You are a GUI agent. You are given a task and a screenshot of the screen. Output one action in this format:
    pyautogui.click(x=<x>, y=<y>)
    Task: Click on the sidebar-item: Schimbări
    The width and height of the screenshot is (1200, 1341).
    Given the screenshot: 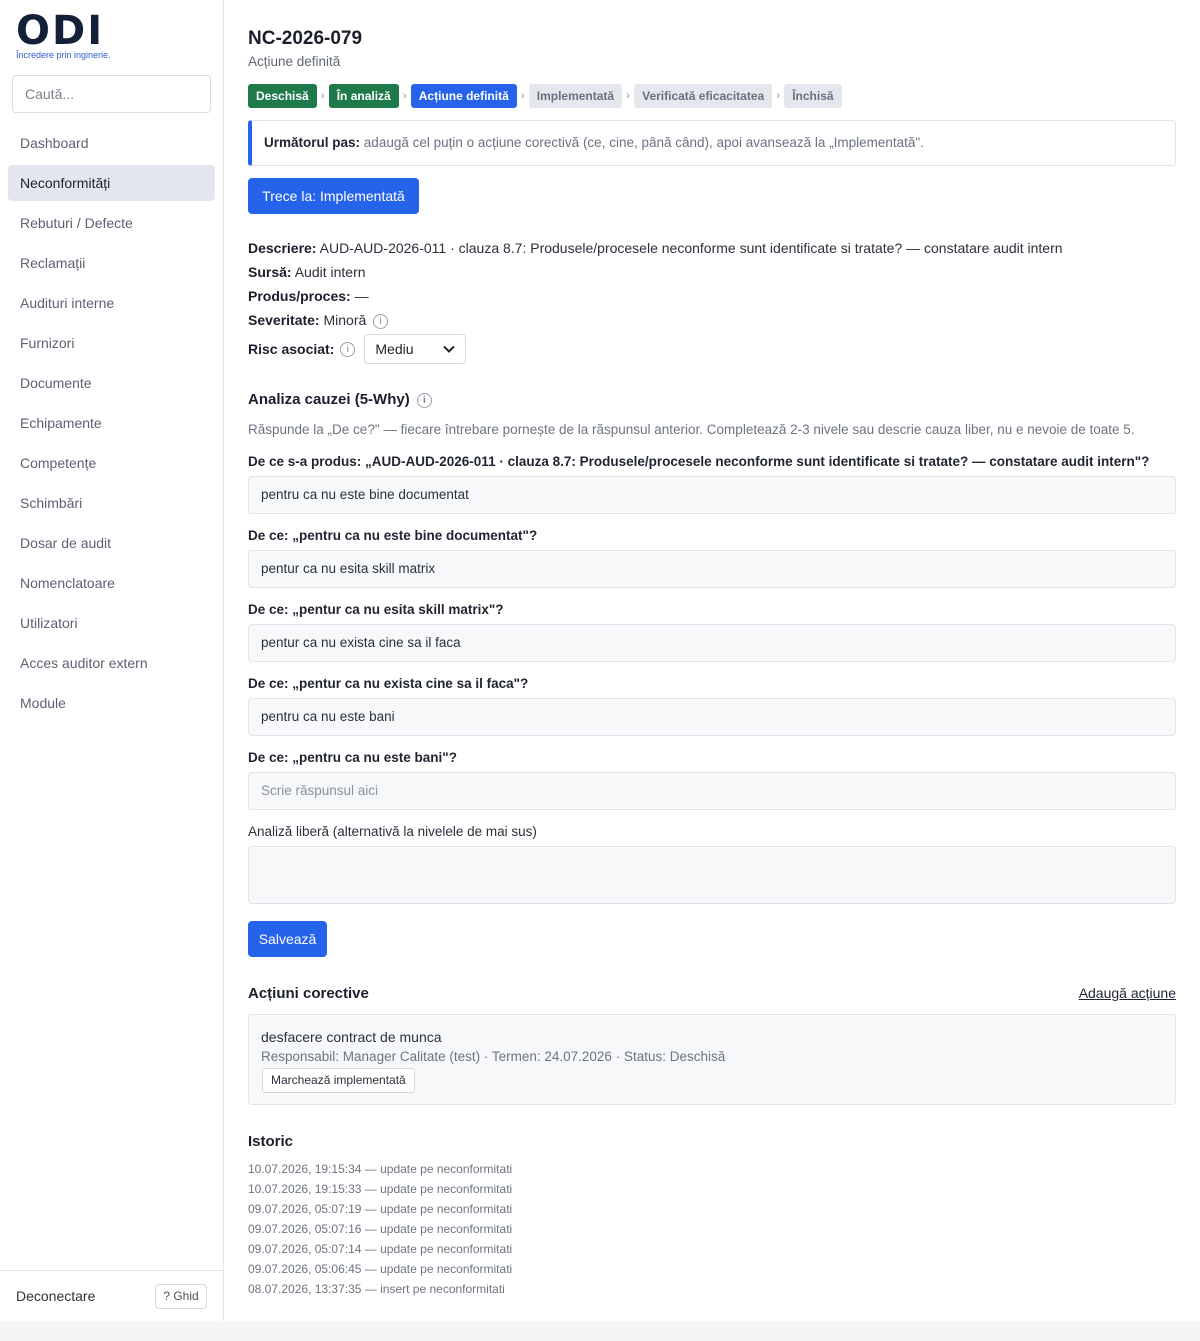 What is the action you would take?
    pyautogui.click(x=111, y=503)
    